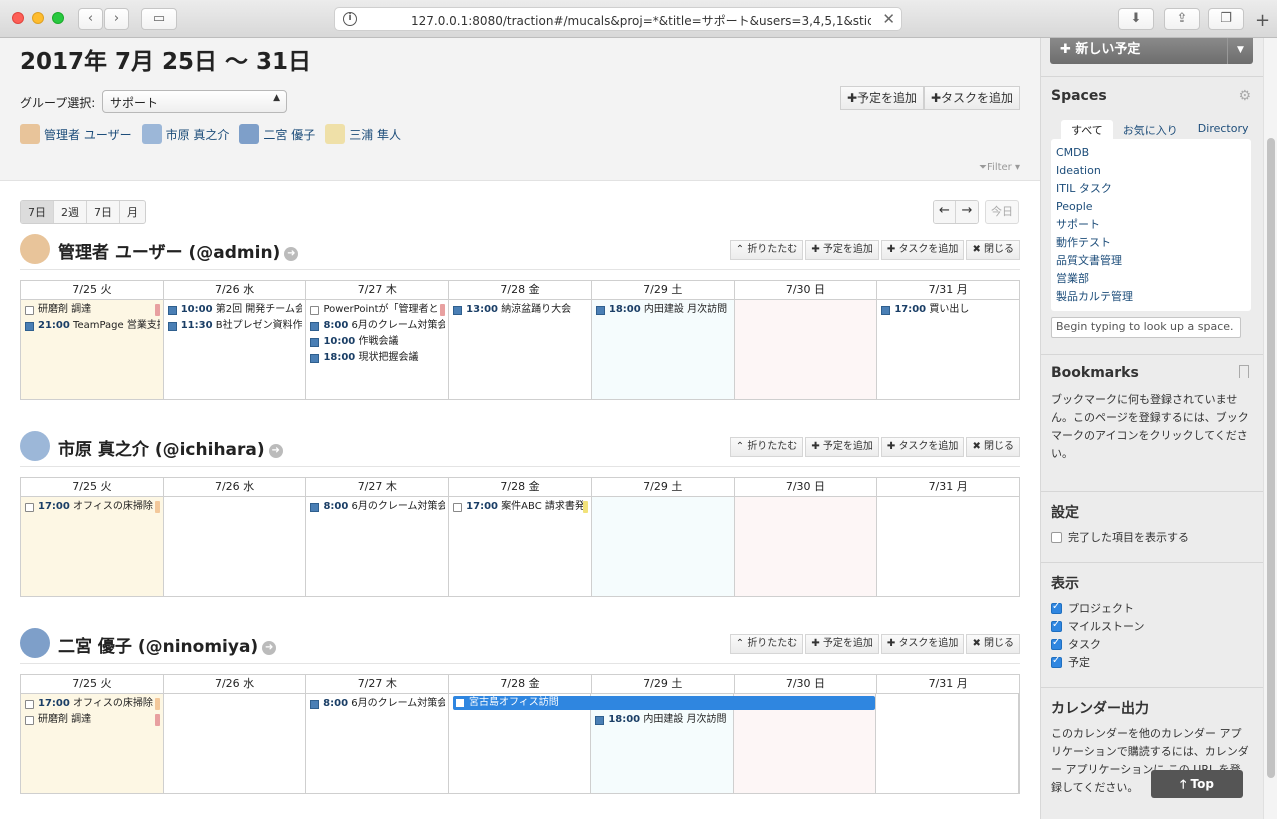 The height and width of the screenshot is (819, 1277). What do you see at coordinates (882, 98) in the screenshot?
I see `add-event-button: ✚予定を追加` at bounding box center [882, 98].